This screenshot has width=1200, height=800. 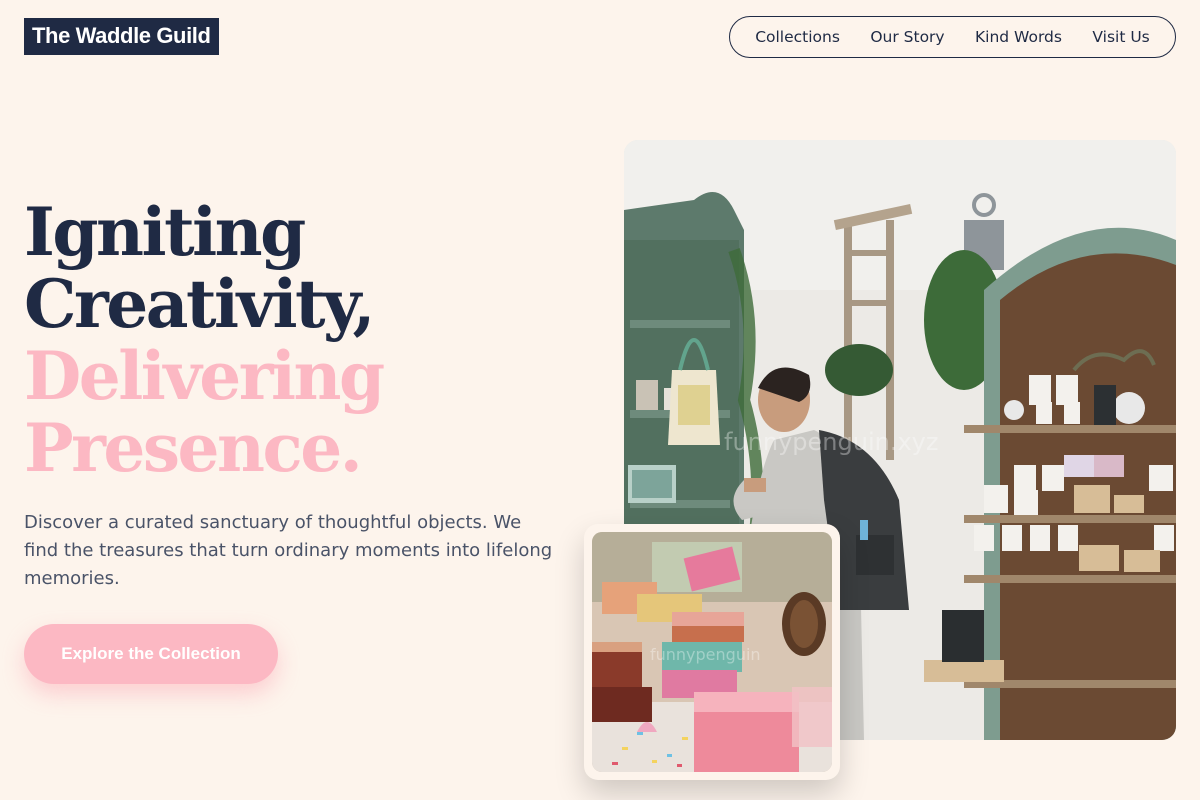 What do you see at coordinates (705, 654) in the screenshot?
I see `inset-photo-watermark: funnypenguin` at bounding box center [705, 654].